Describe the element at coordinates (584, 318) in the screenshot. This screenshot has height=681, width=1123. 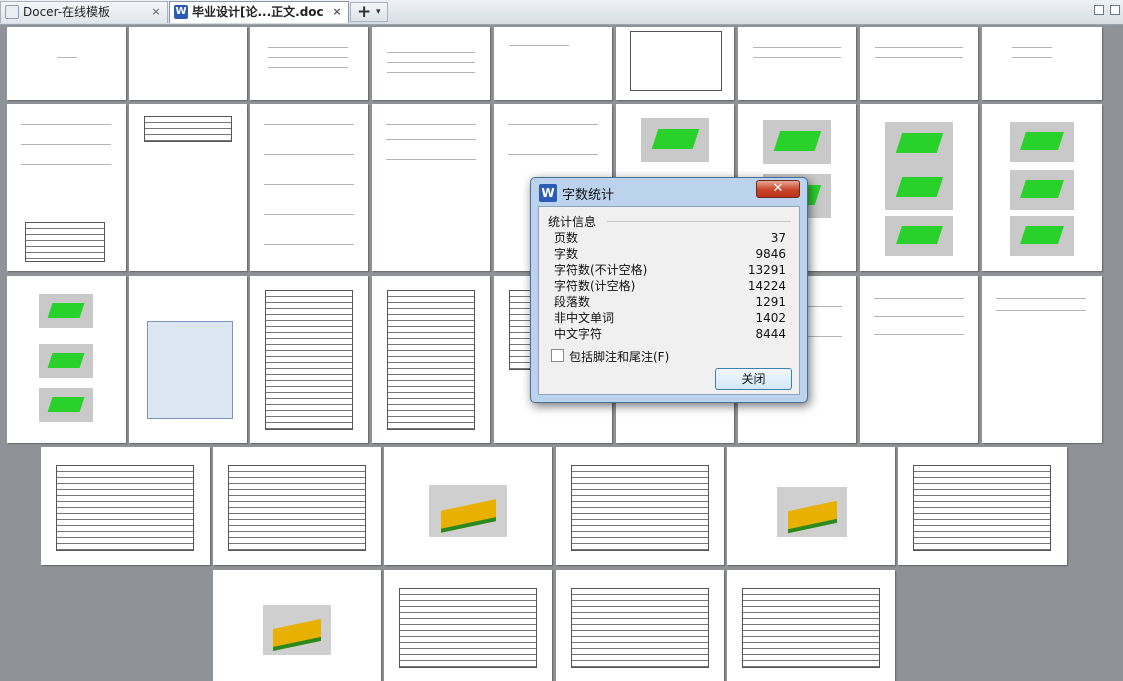
I see `stat-label: 非中文单词` at that location.